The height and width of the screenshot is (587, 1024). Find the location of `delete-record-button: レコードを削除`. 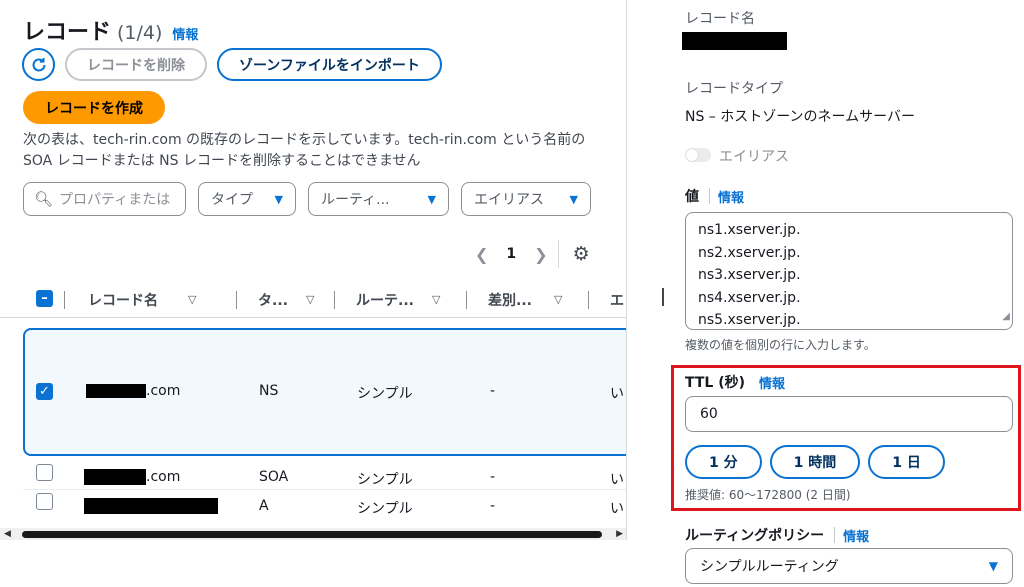

delete-record-button: レコードを削除 is located at coordinates (136, 64).